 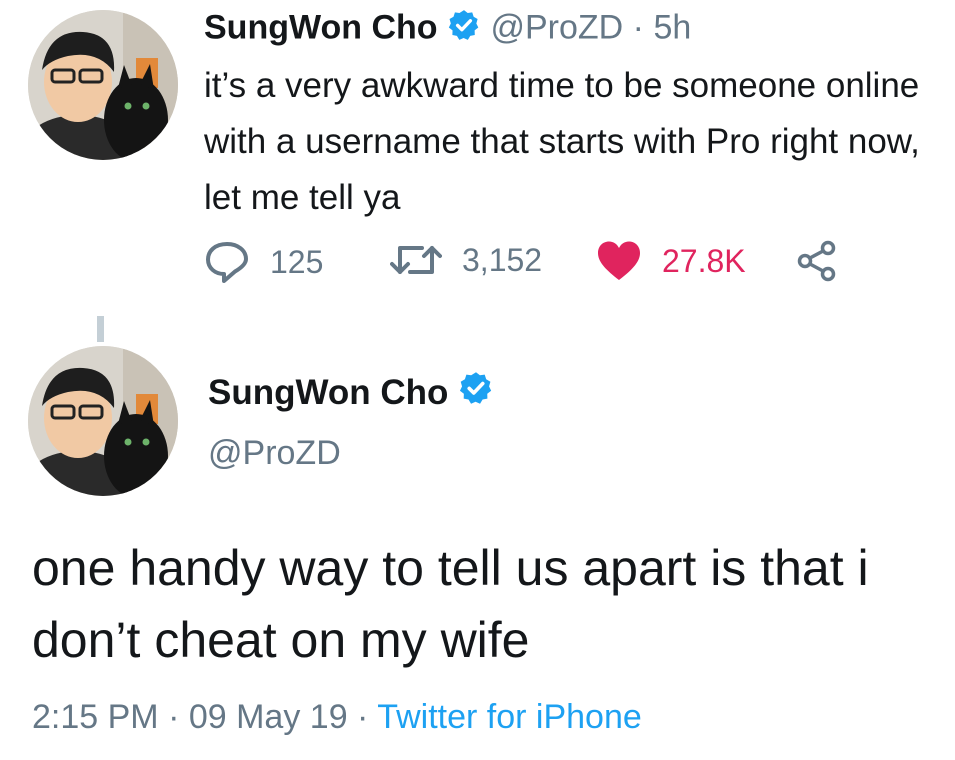 What do you see at coordinates (297, 261) in the screenshot?
I see `reply-count: 125` at bounding box center [297, 261].